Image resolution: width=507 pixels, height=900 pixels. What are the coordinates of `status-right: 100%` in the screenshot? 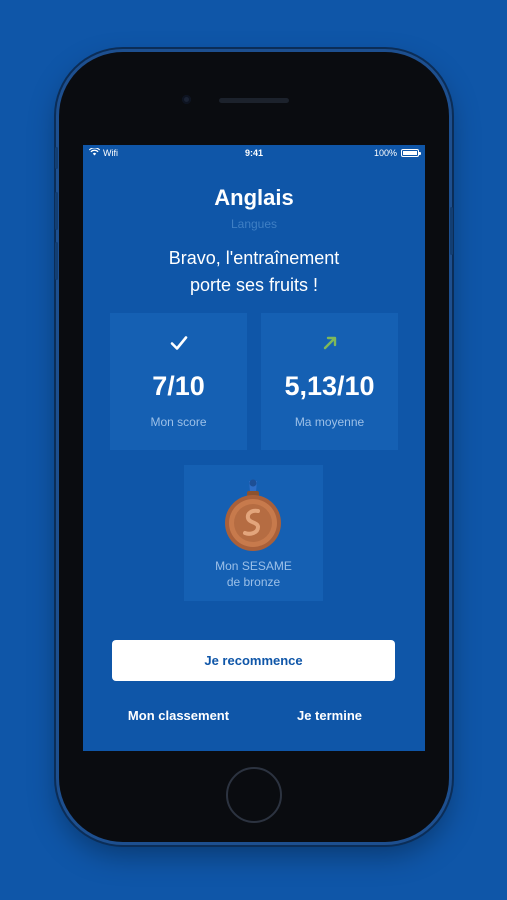 It's located at (397, 153).